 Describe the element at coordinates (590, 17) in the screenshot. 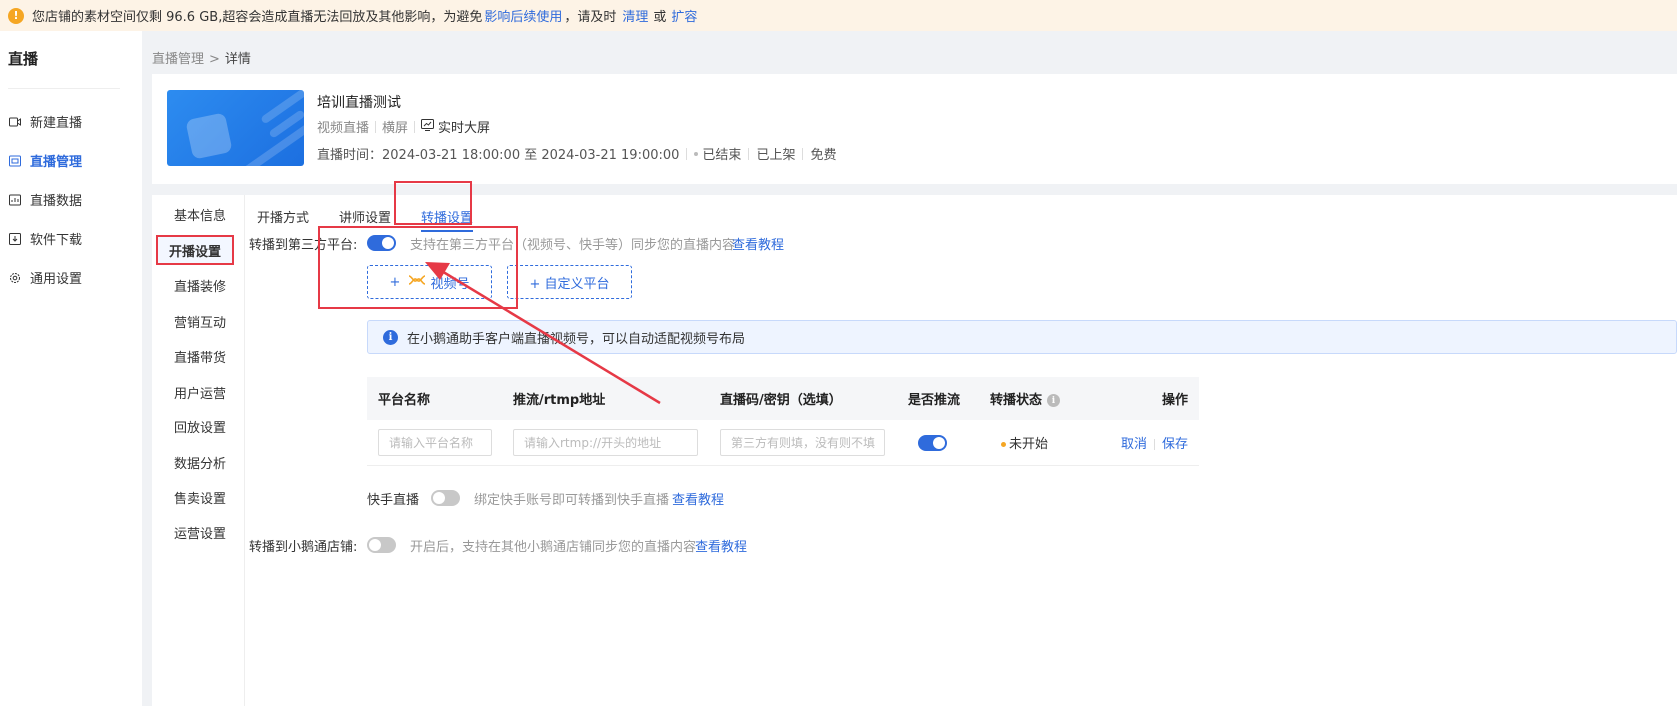

I see `notice-text-mid: ，请及时` at that location.